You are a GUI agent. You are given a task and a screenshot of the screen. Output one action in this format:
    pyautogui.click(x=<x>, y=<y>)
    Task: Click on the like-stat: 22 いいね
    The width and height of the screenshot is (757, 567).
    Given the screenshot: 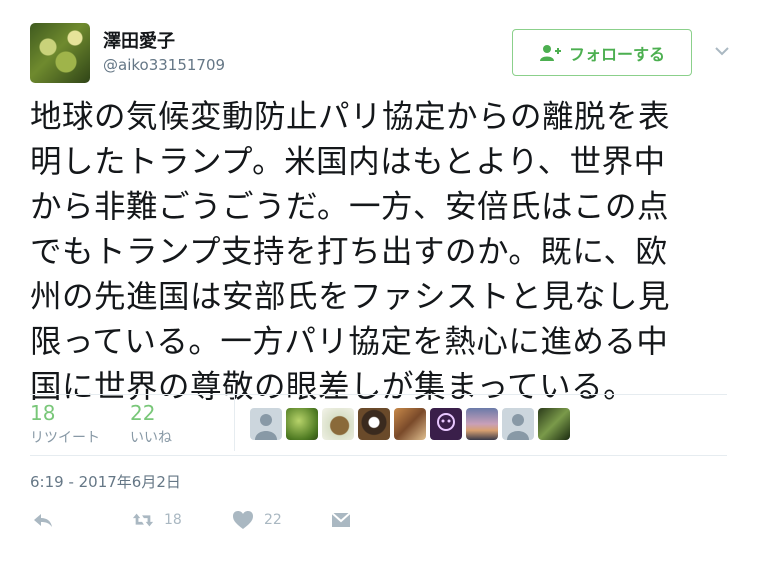 What is the action you would take?
    pyautogui.click(x=151, y=424)
    